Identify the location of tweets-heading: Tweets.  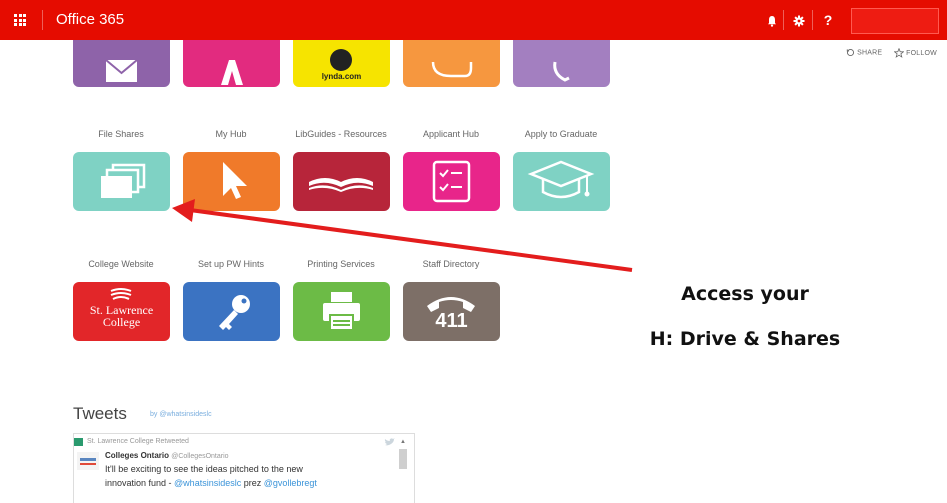
(100, 413).